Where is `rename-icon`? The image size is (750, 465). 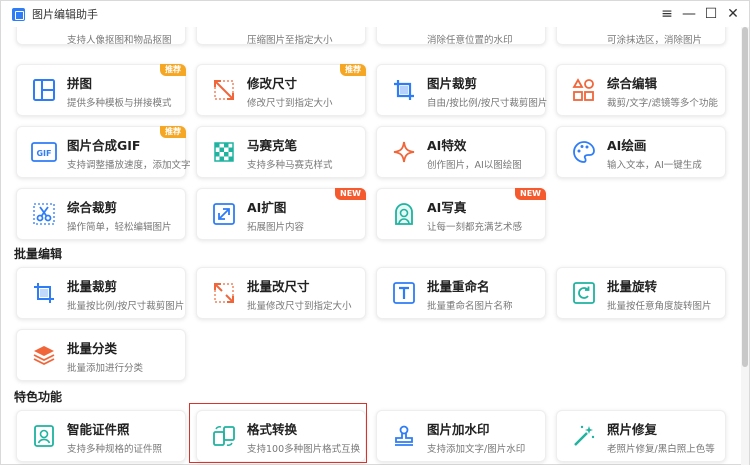
rename-icon is located at coordinates (404, 293).